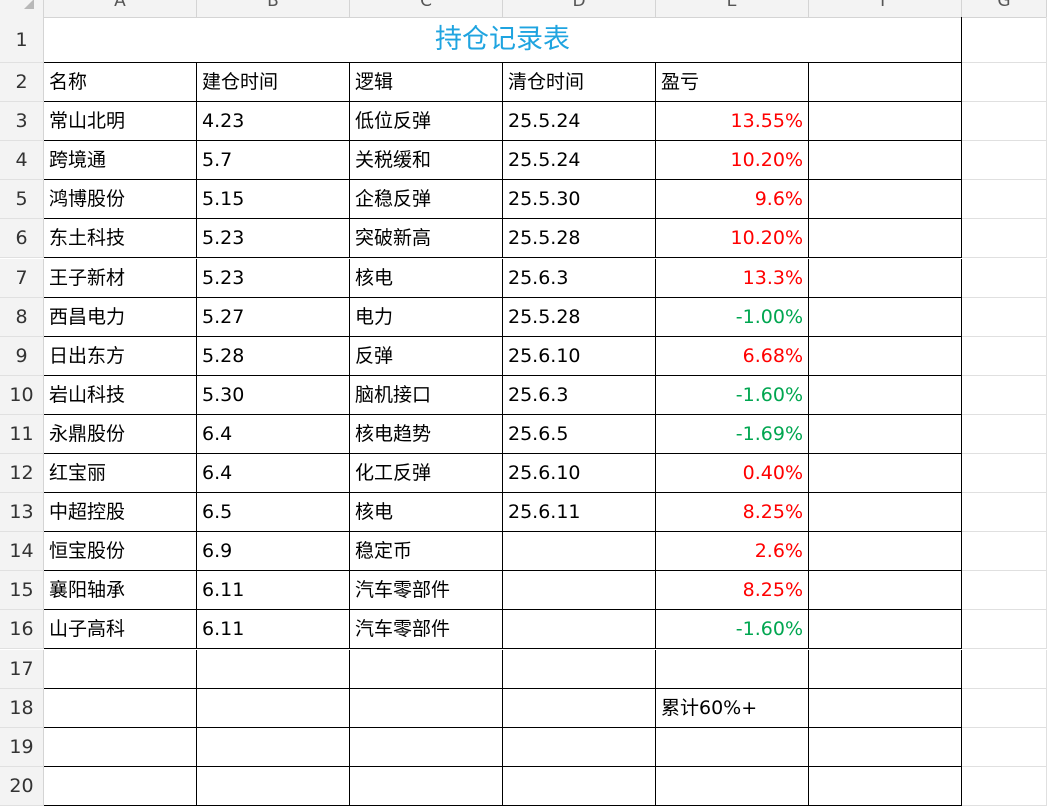 The height and width of the screenshot is (806, 1047). I want to click on pnl-cell: 0.40%, so click(732, 474).